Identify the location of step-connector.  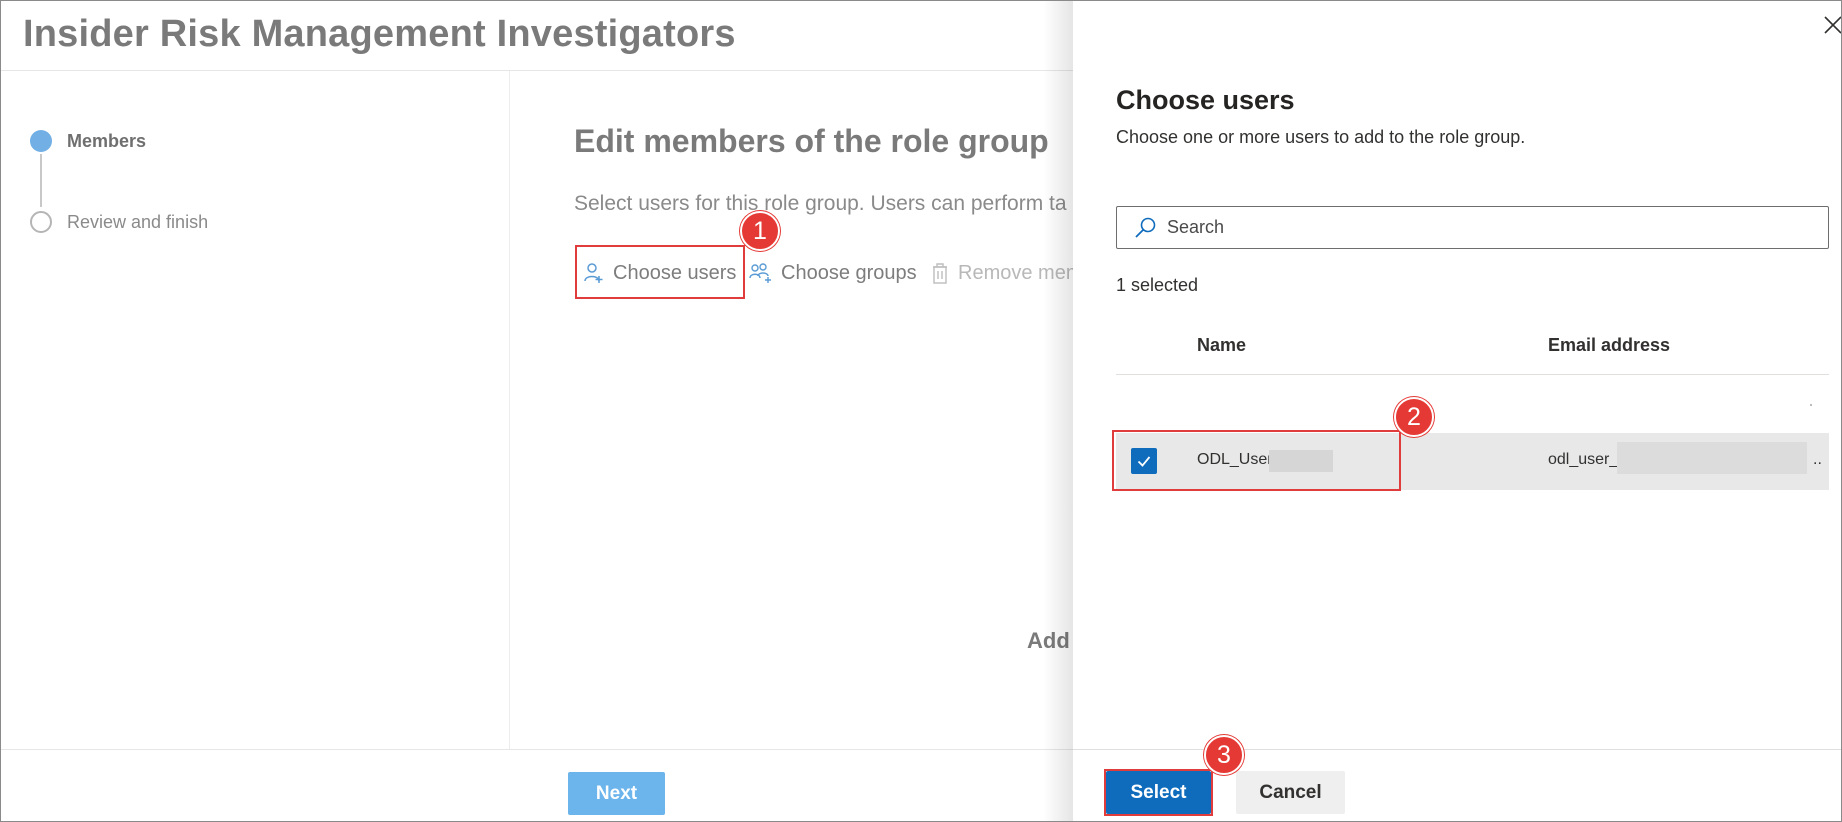
(41, 180).